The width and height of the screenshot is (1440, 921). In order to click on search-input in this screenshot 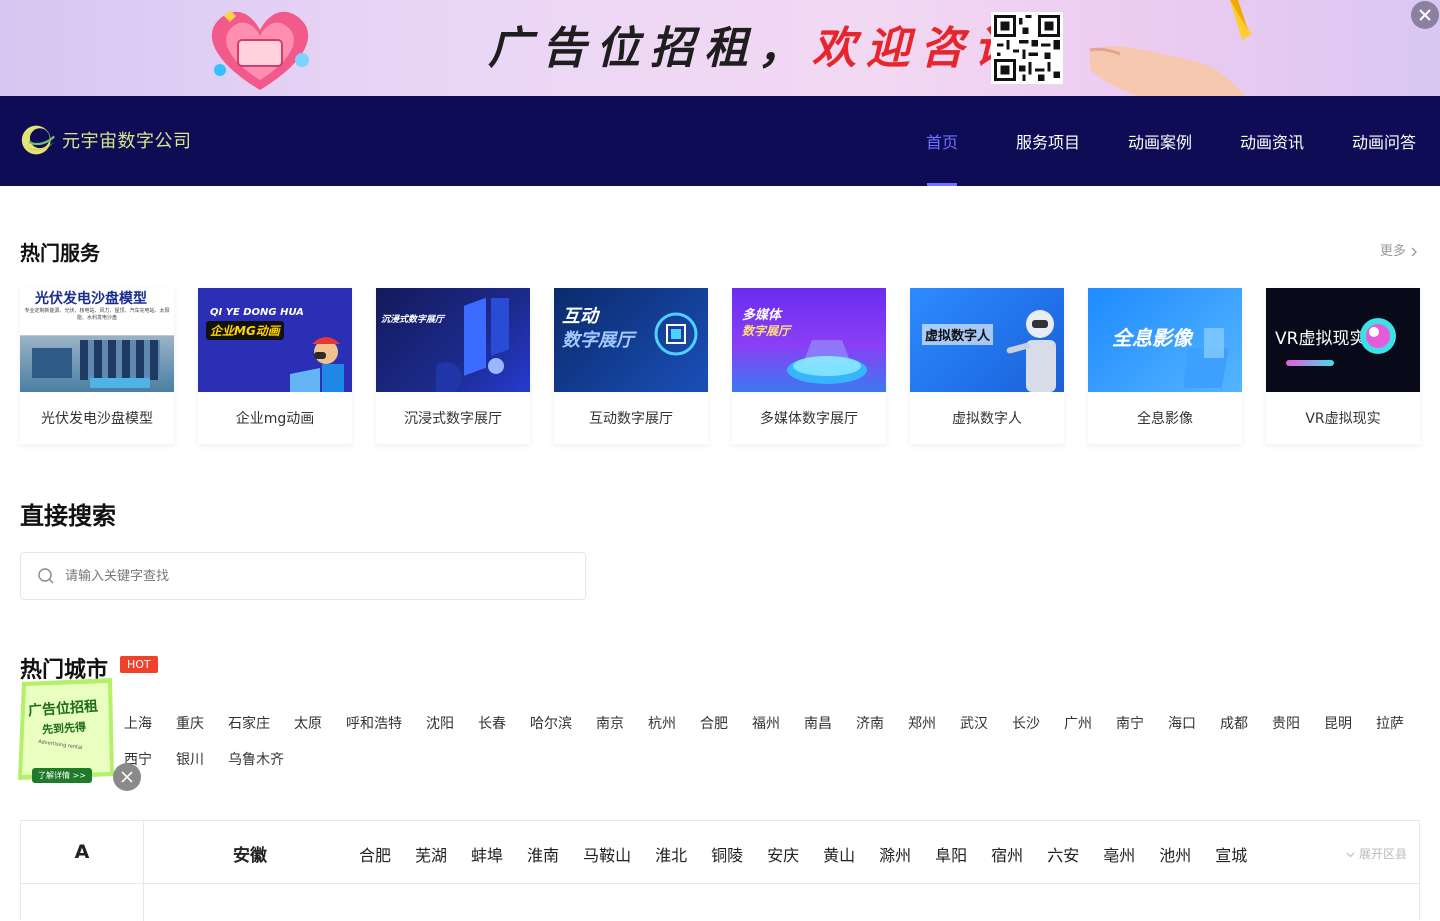, I will do `click(305, 576)`.